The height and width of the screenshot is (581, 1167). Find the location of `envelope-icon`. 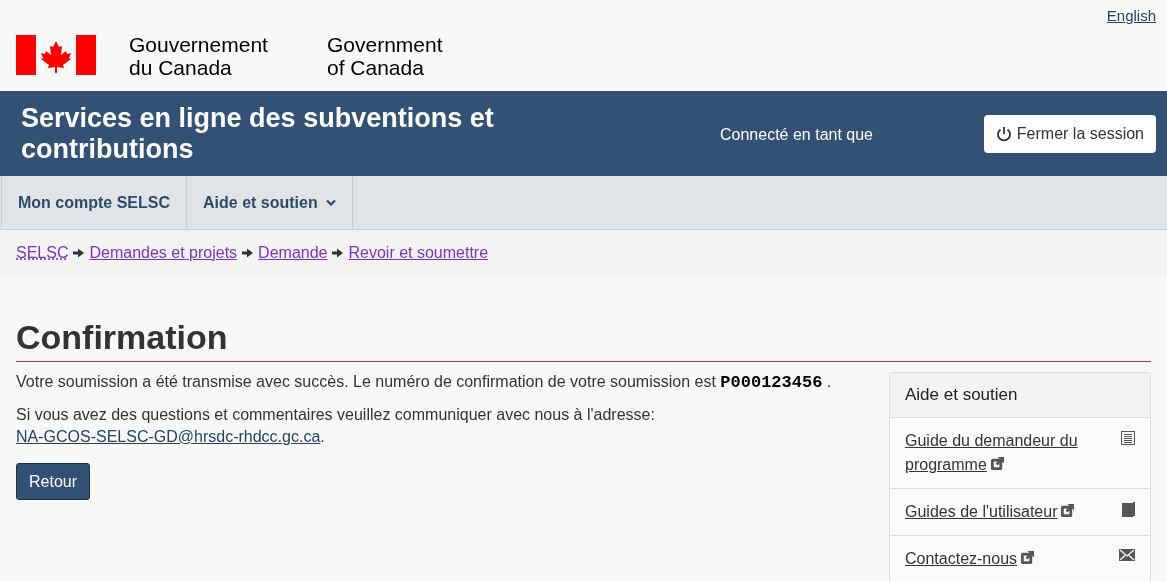

envelope-icon is located at coordinates (1127, 555).